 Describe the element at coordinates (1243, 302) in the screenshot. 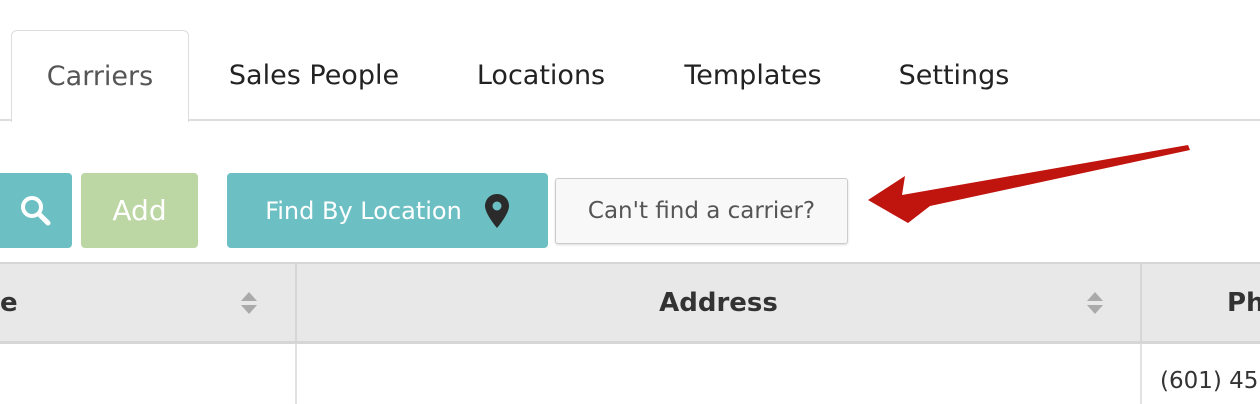

I see `column-header-phone-label: Ph` at that location.